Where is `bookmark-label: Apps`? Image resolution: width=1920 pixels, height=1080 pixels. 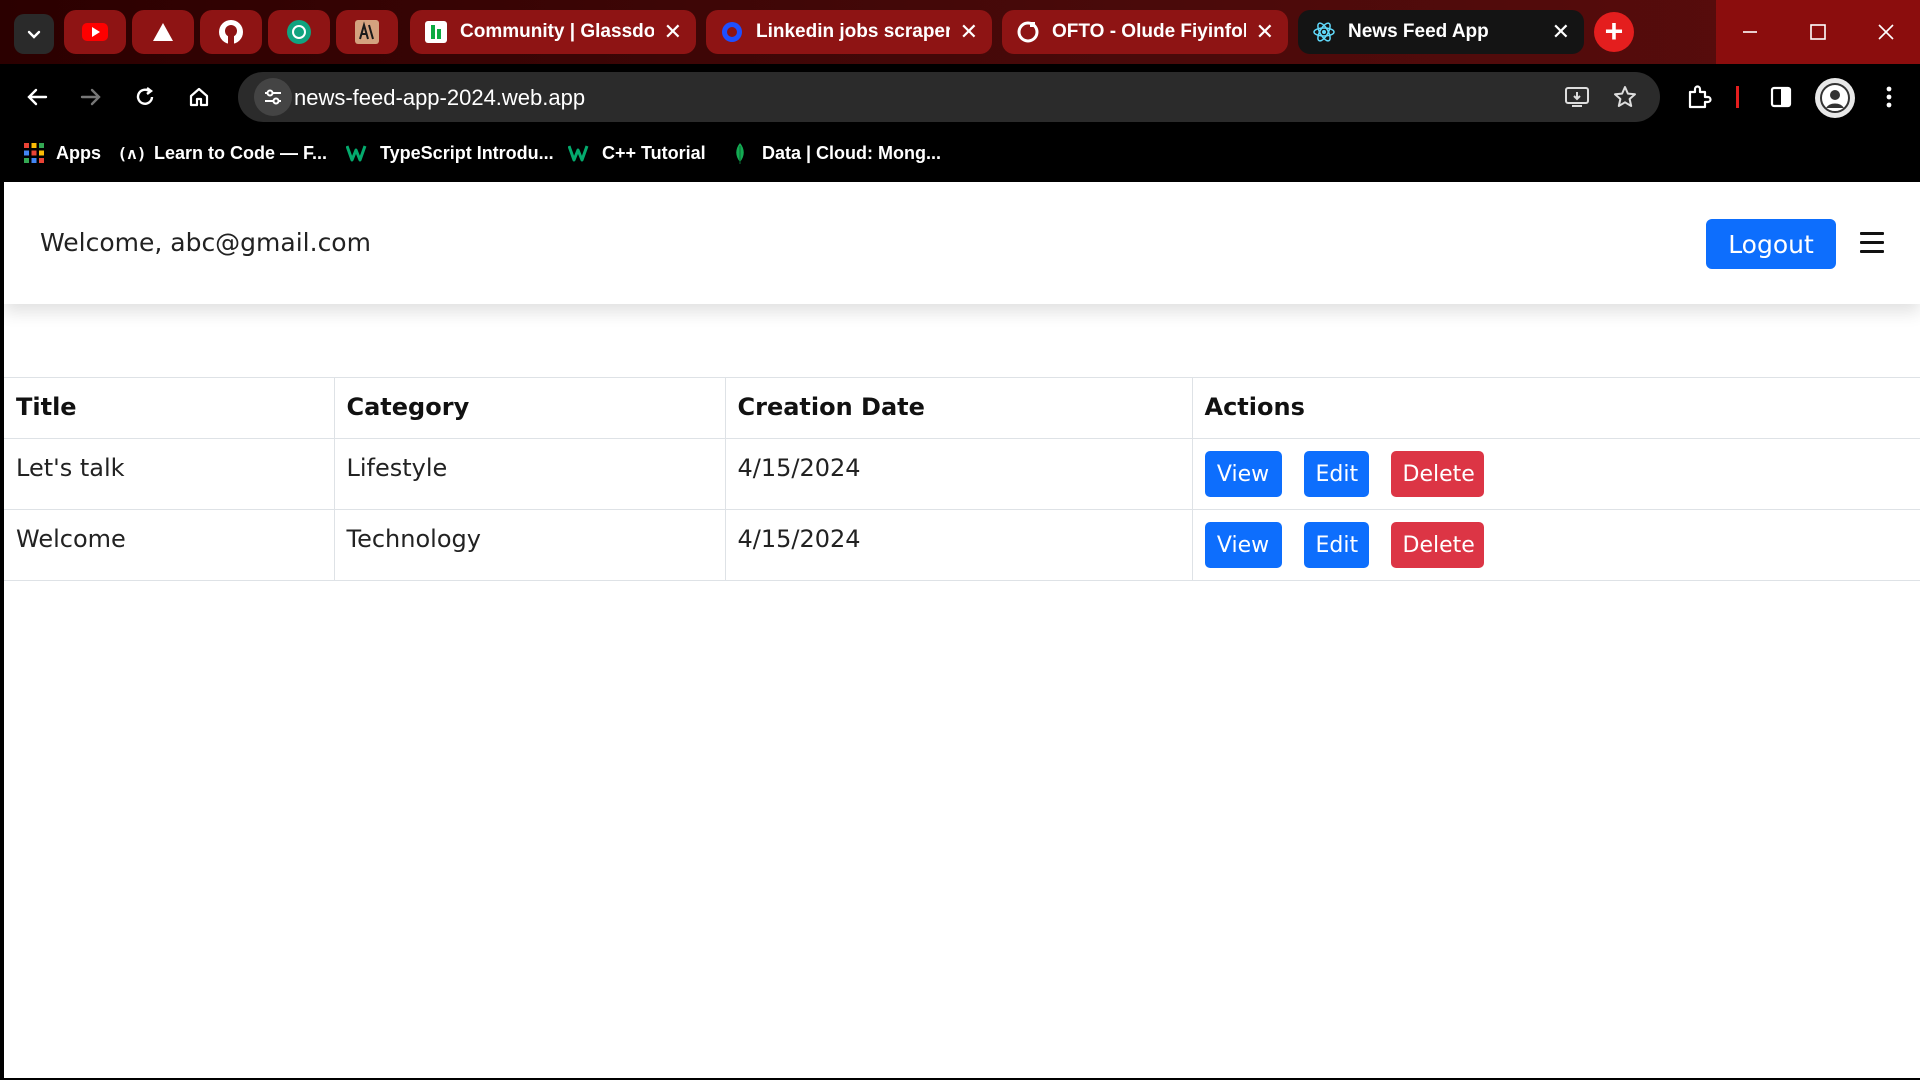
bookmark-label: Apps is located at coordinates (78, 152).